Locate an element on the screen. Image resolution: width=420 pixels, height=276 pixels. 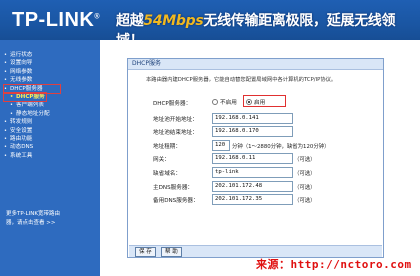
lease-time-input: 120 is located at coordinates (221, 145).